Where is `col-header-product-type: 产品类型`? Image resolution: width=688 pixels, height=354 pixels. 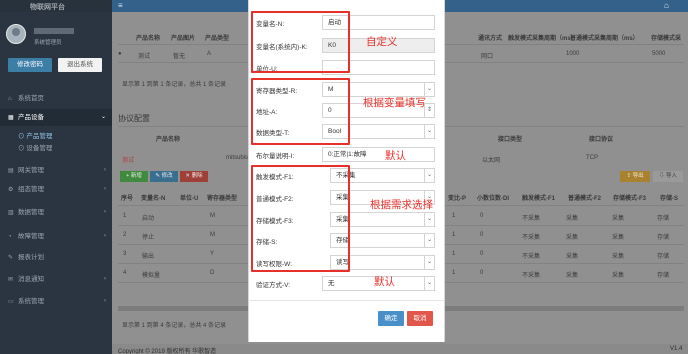
col-header-product-type: 产品类型 is located at coordinates (217, 39).